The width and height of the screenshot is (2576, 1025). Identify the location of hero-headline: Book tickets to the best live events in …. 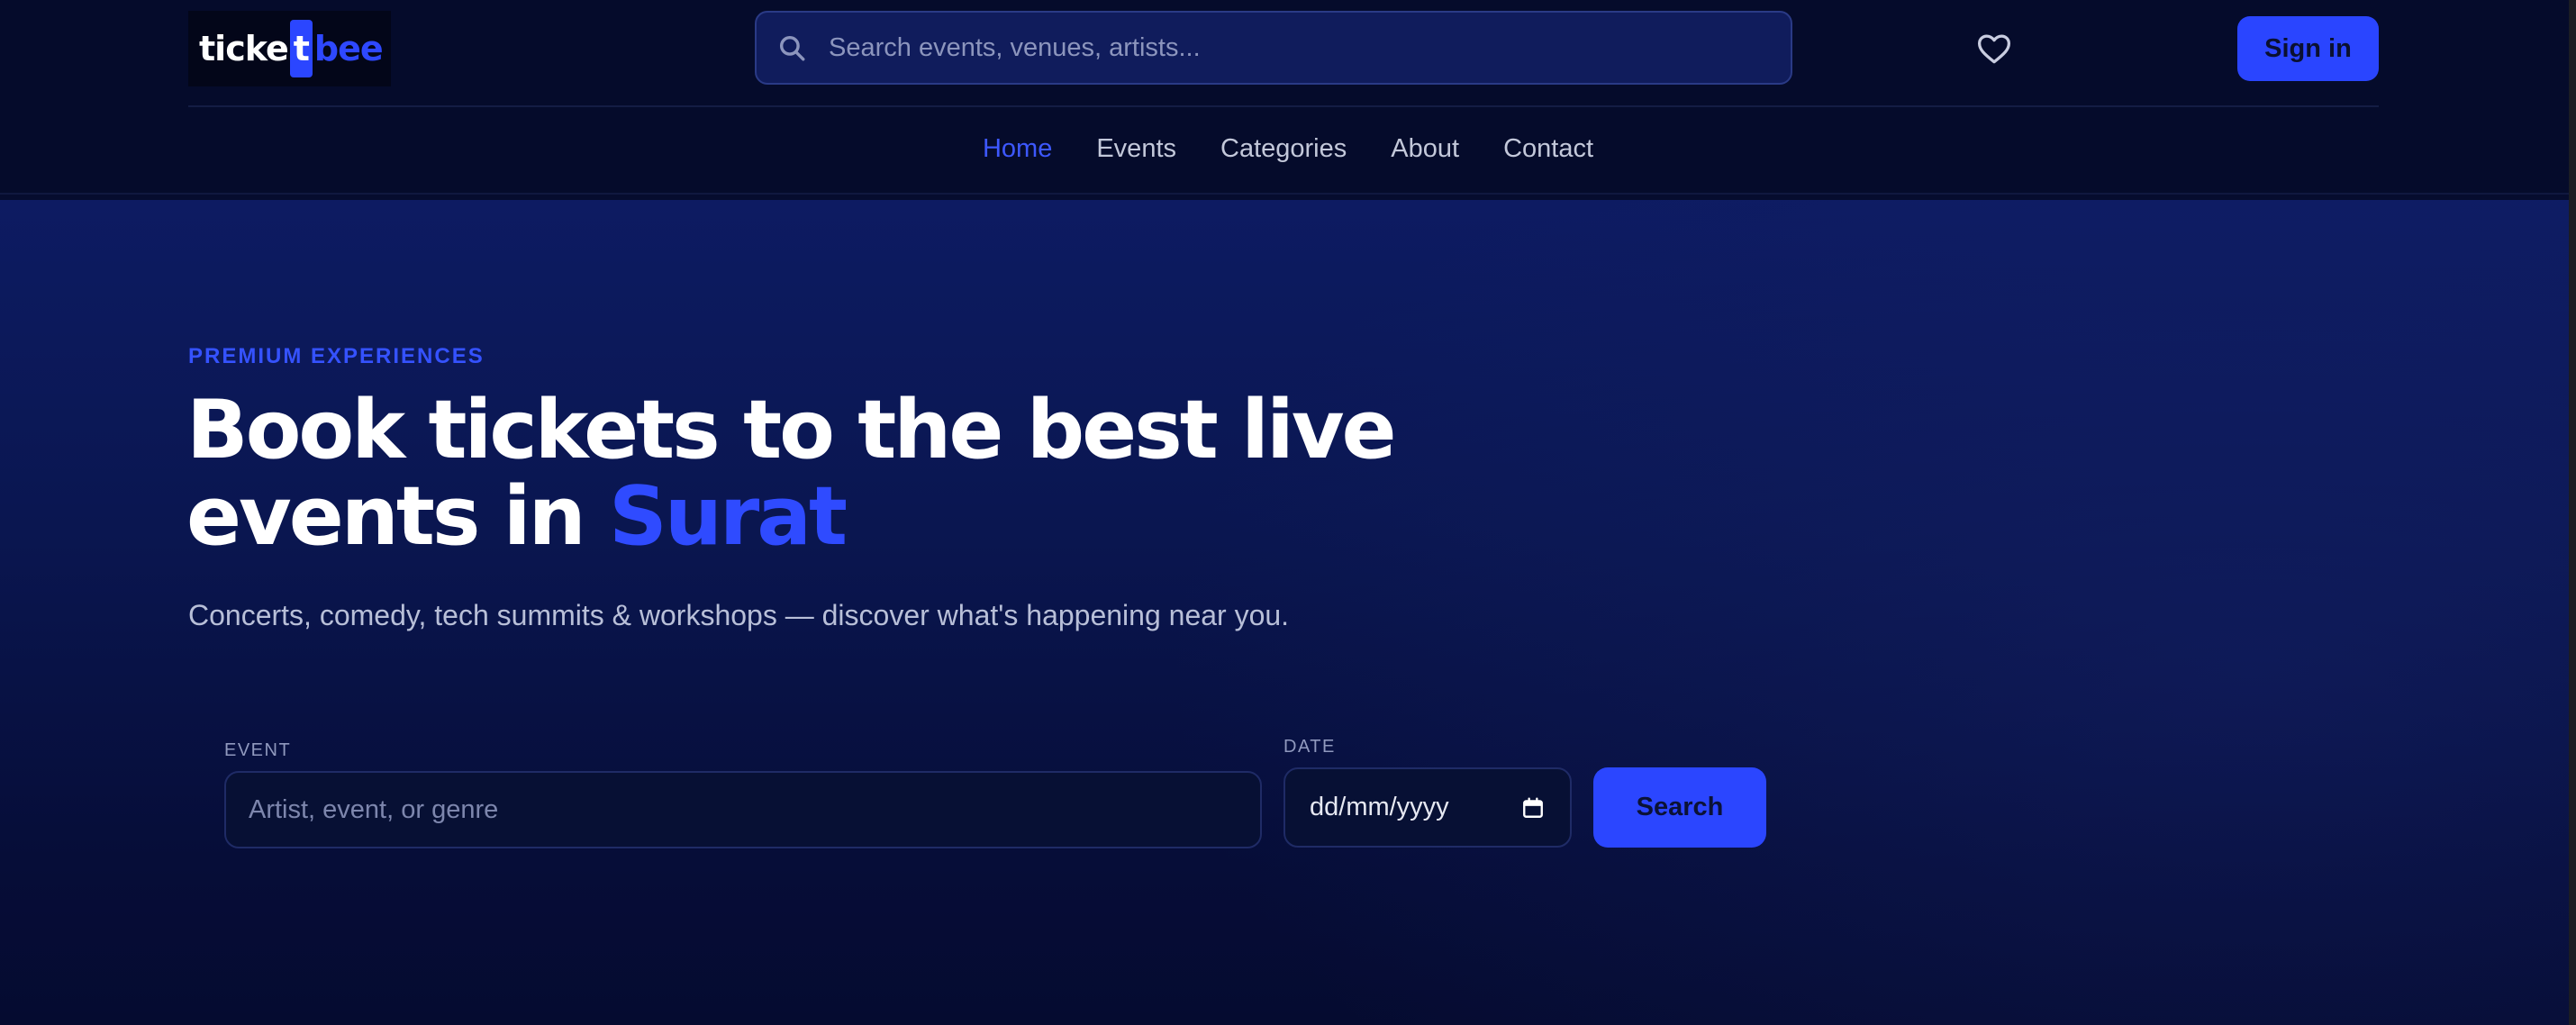
(862, 474).